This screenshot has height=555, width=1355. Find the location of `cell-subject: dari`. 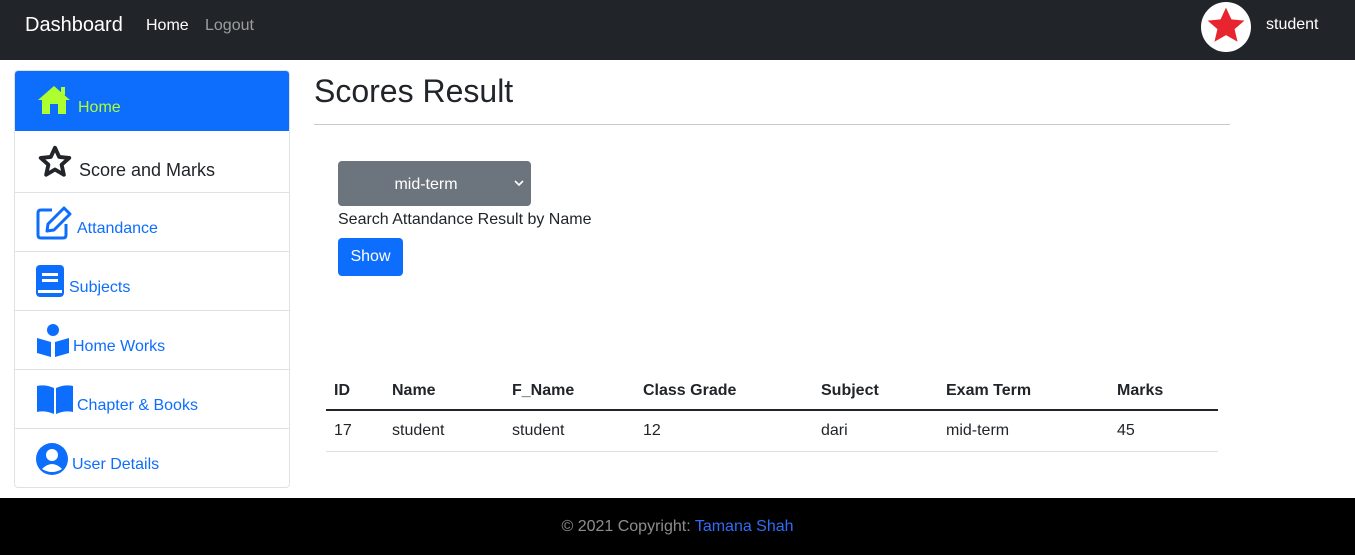

cell-subject: dari is located at coordinates (875, 431).